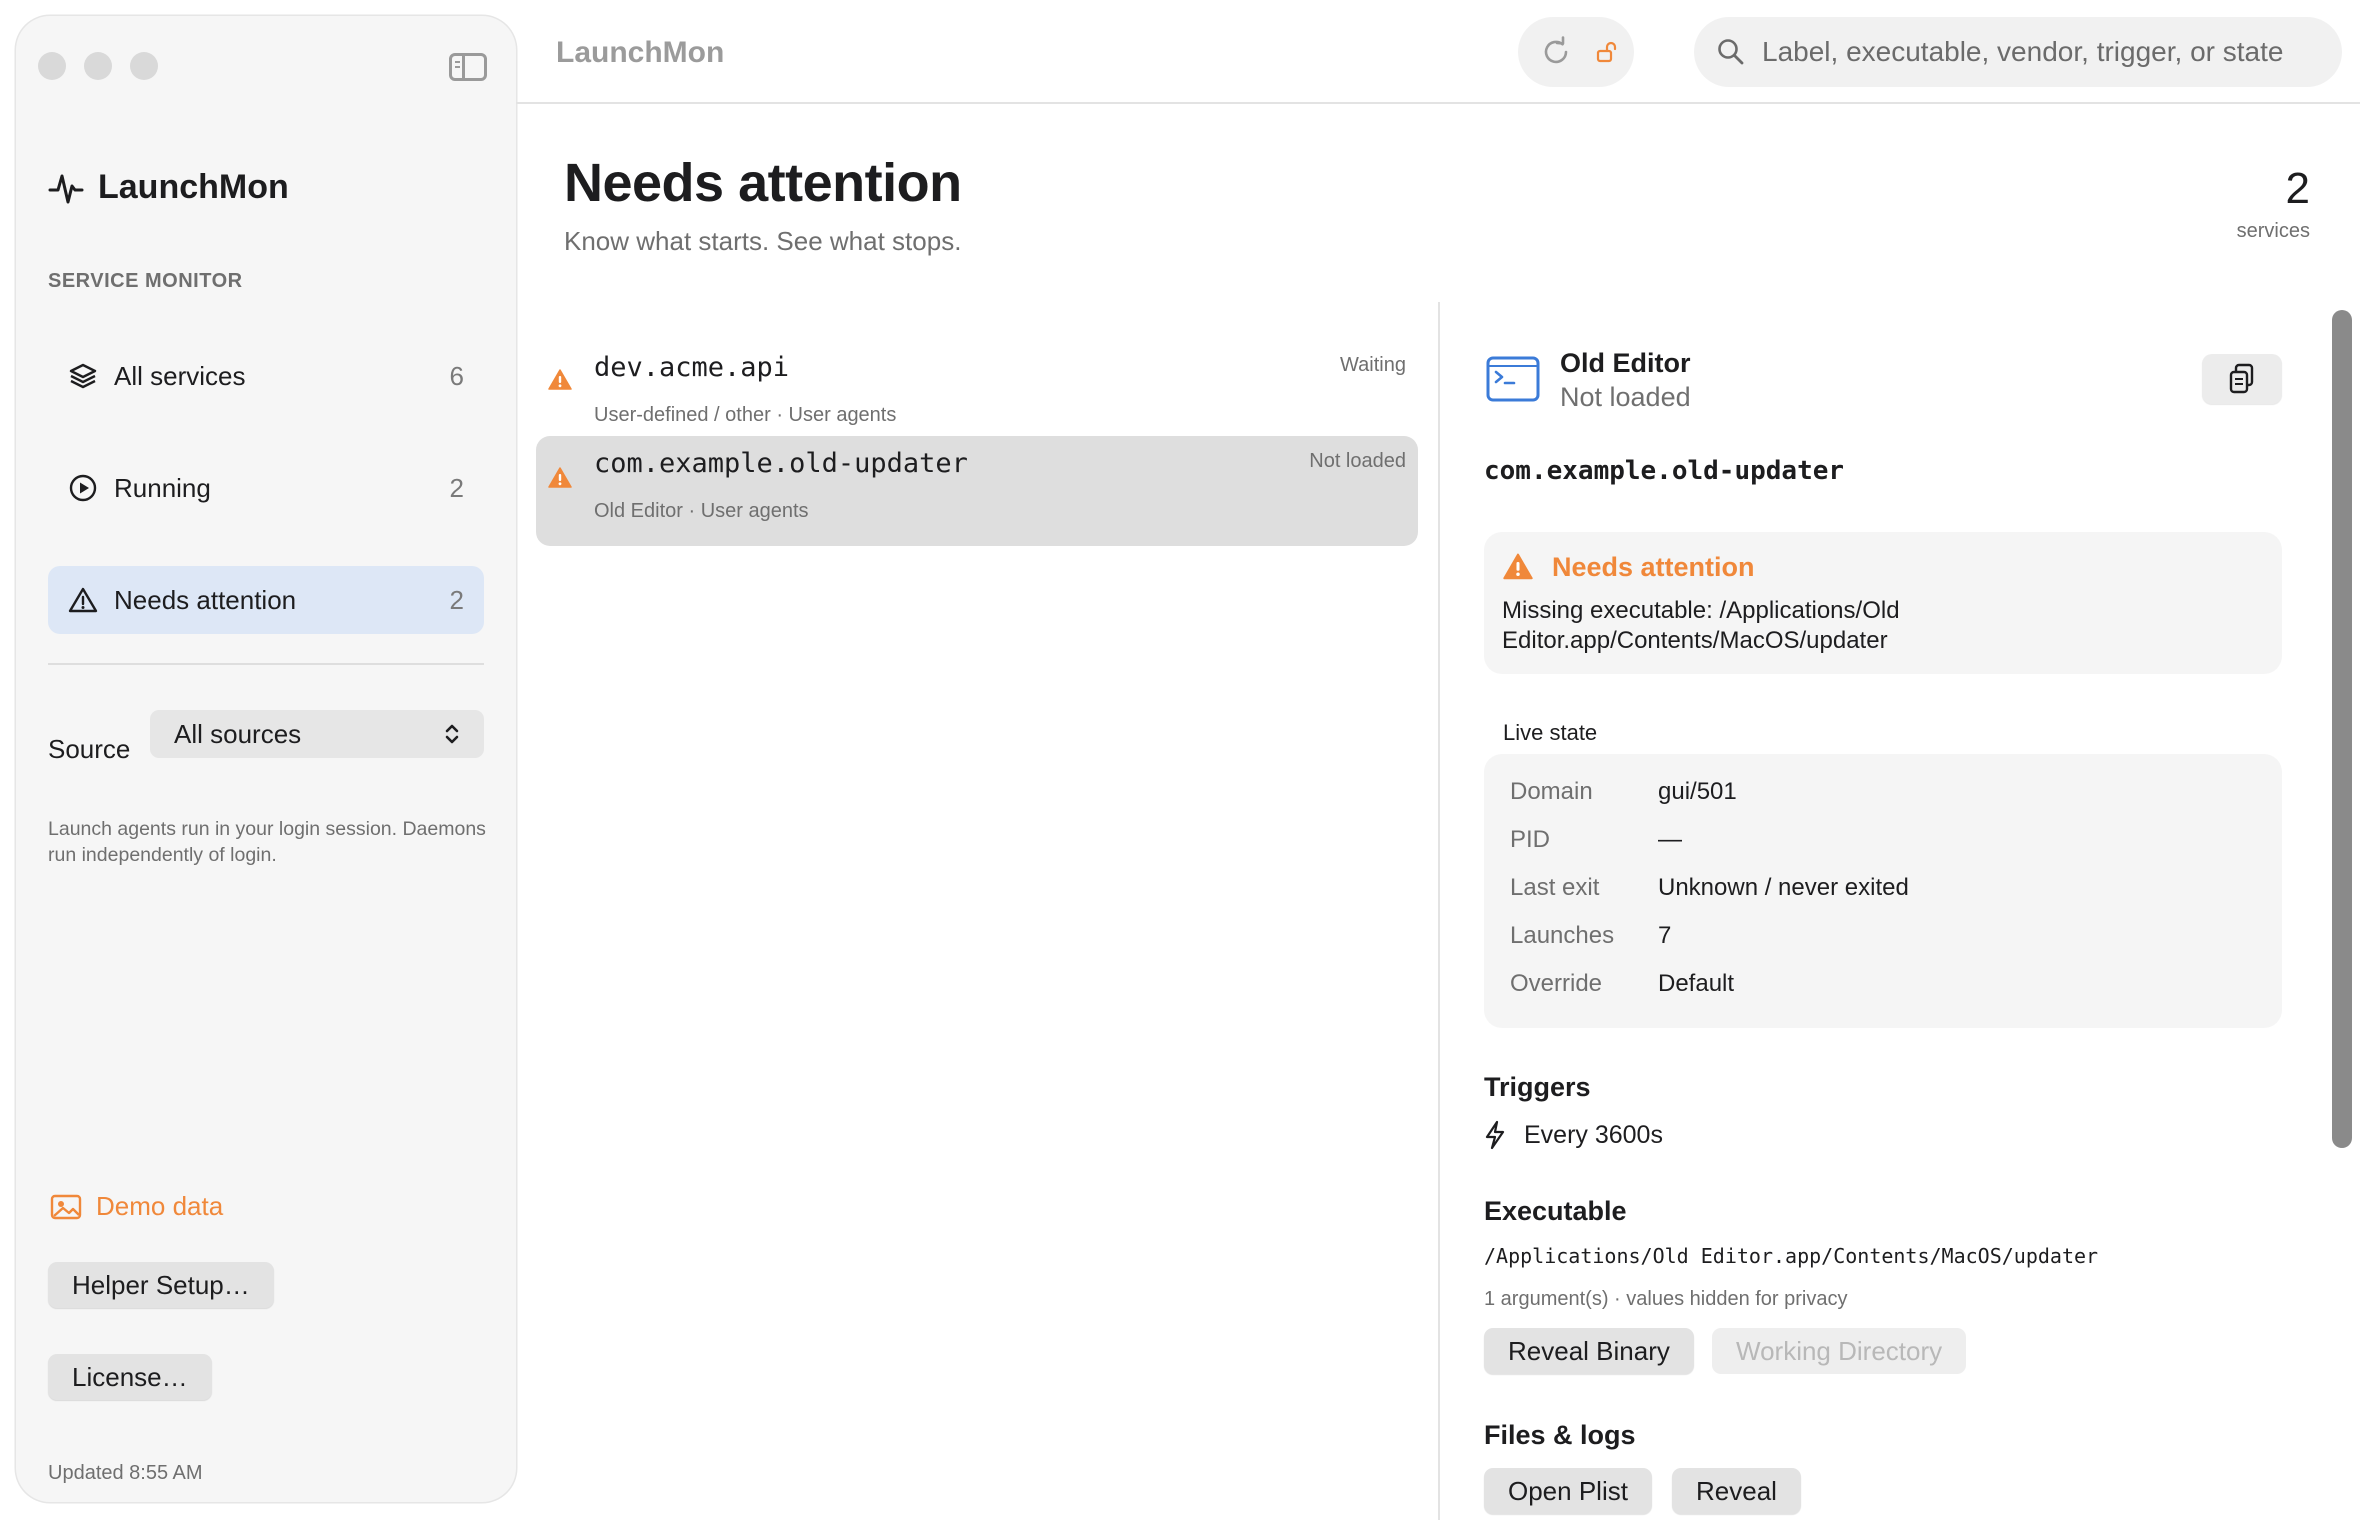  I want to click on service-subtitle: Old Editor · User agents, so click(701, 511).